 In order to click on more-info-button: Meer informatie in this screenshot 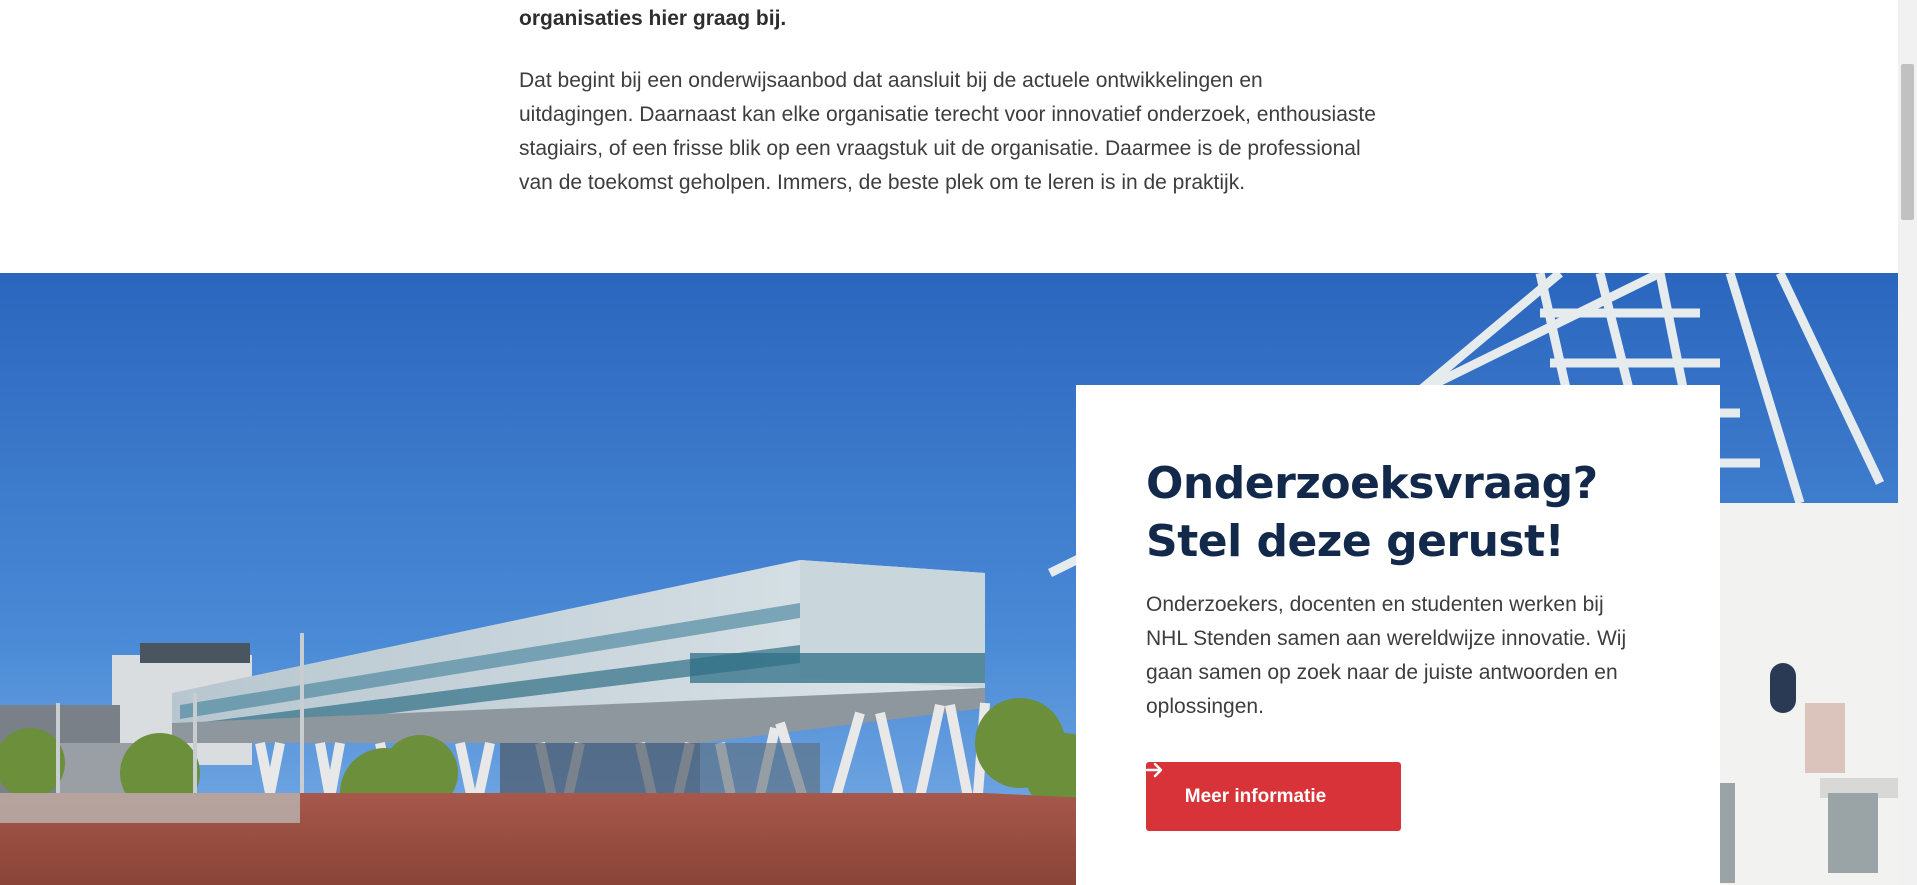, I will do `click(1273, 796)`.